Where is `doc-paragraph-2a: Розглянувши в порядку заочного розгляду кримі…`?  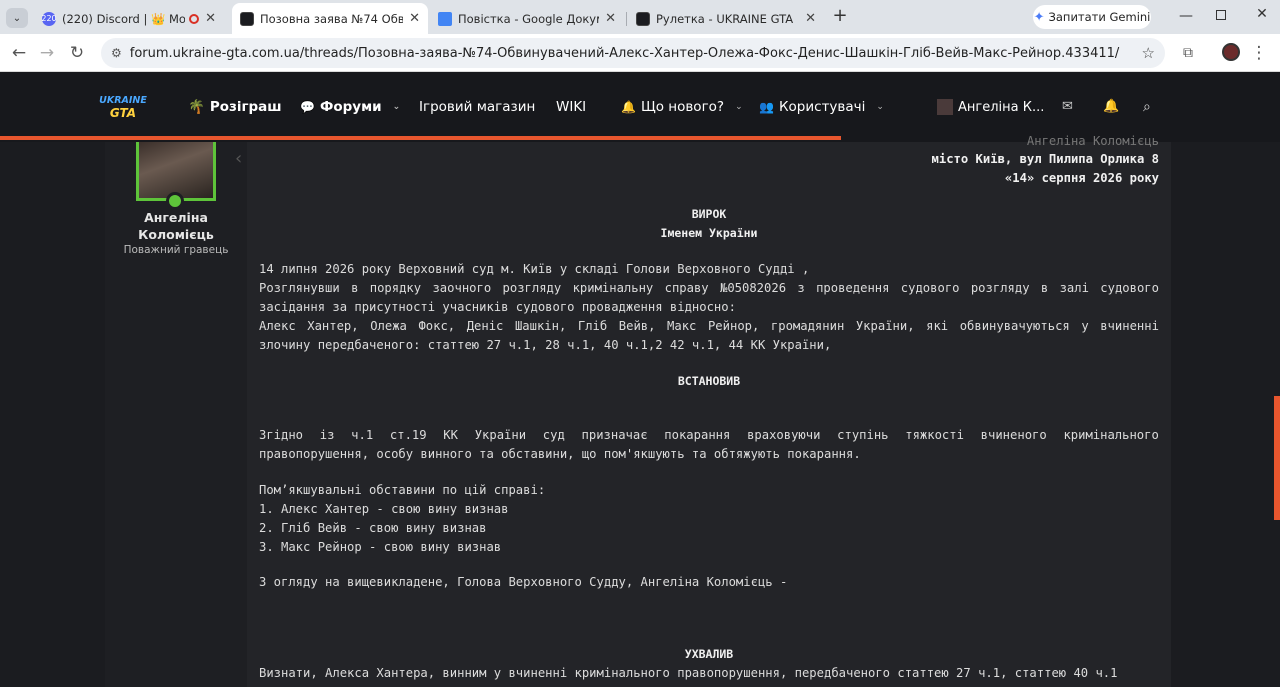 doc-paragraph-2a: Розглянувши в порядку заочного розгляду кримі… is located at coordinates (709, 288).